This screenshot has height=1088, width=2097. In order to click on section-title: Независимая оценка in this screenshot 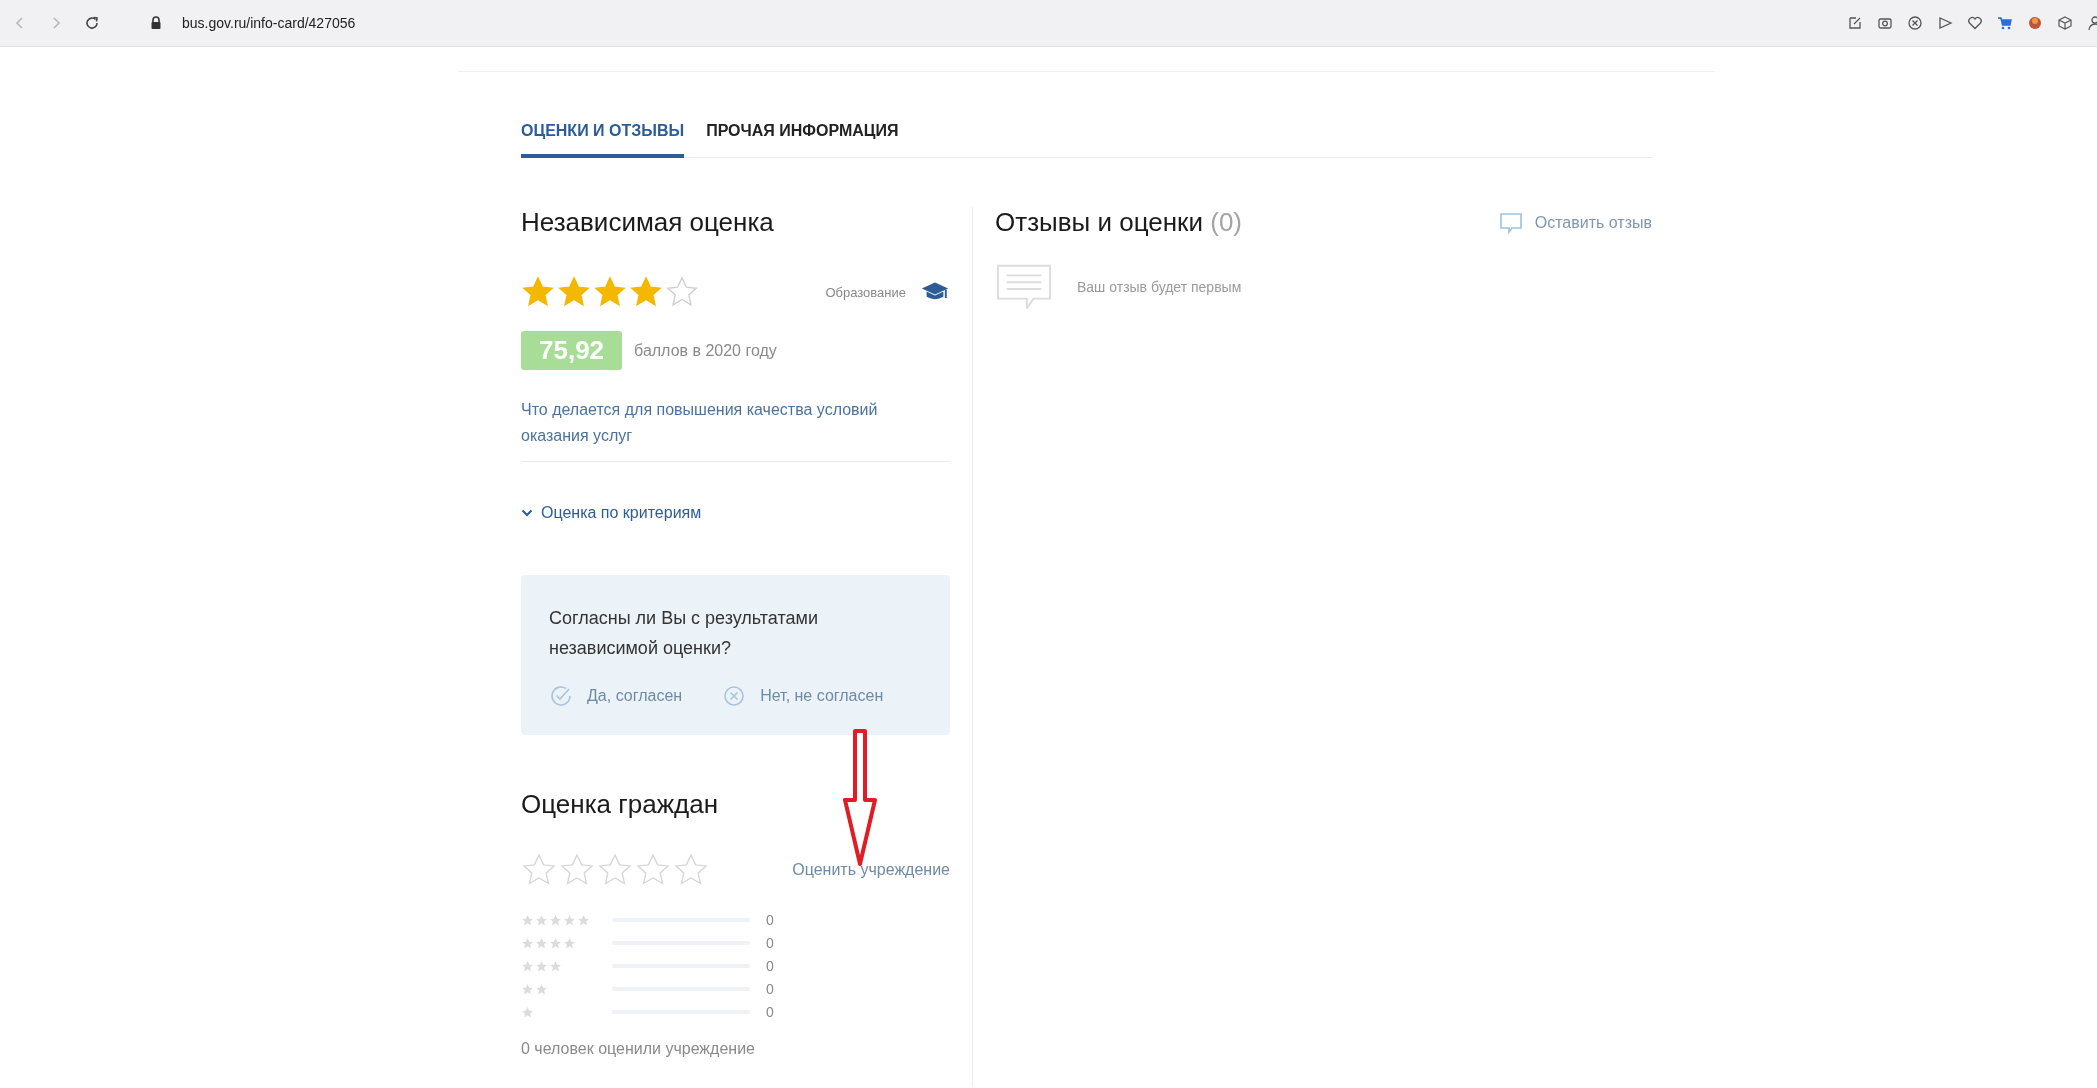, I will do `click(648, 222)`.